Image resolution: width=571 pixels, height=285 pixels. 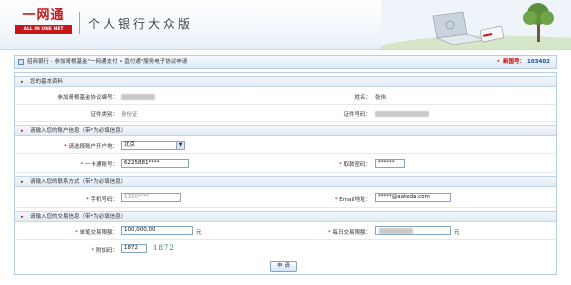 I want to click on row-city: * 请选择账户开户地： 北京 ▼, so click(x=285, y=145).